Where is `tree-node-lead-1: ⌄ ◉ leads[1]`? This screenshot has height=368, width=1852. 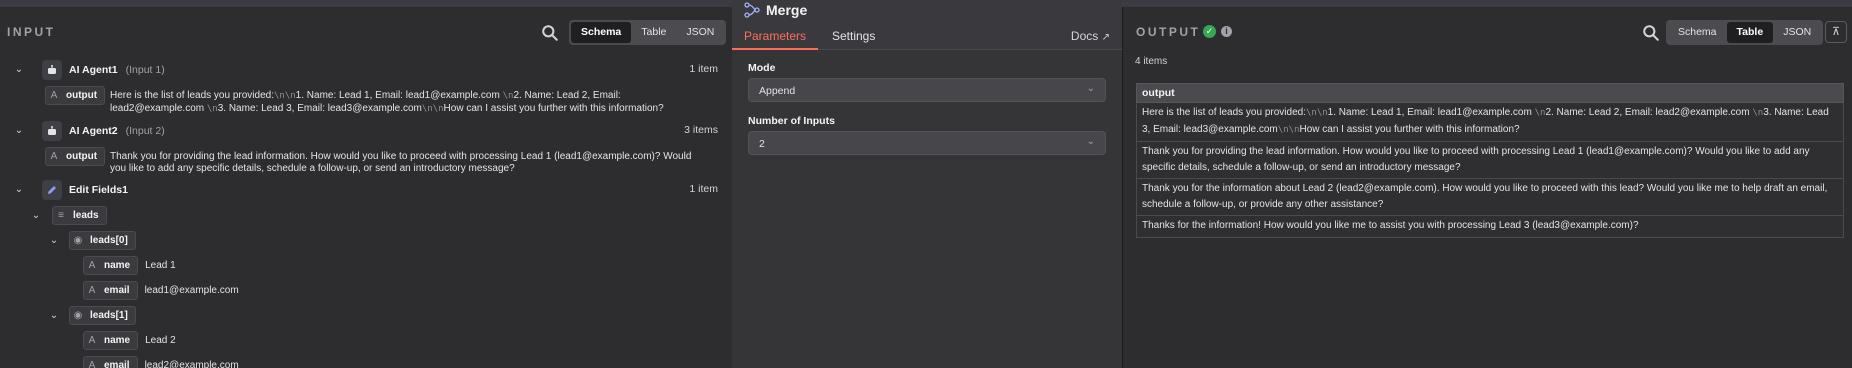
tree-node-lead-1: ⌄ ◉ leads[1] is located at coordinates (92, 315).